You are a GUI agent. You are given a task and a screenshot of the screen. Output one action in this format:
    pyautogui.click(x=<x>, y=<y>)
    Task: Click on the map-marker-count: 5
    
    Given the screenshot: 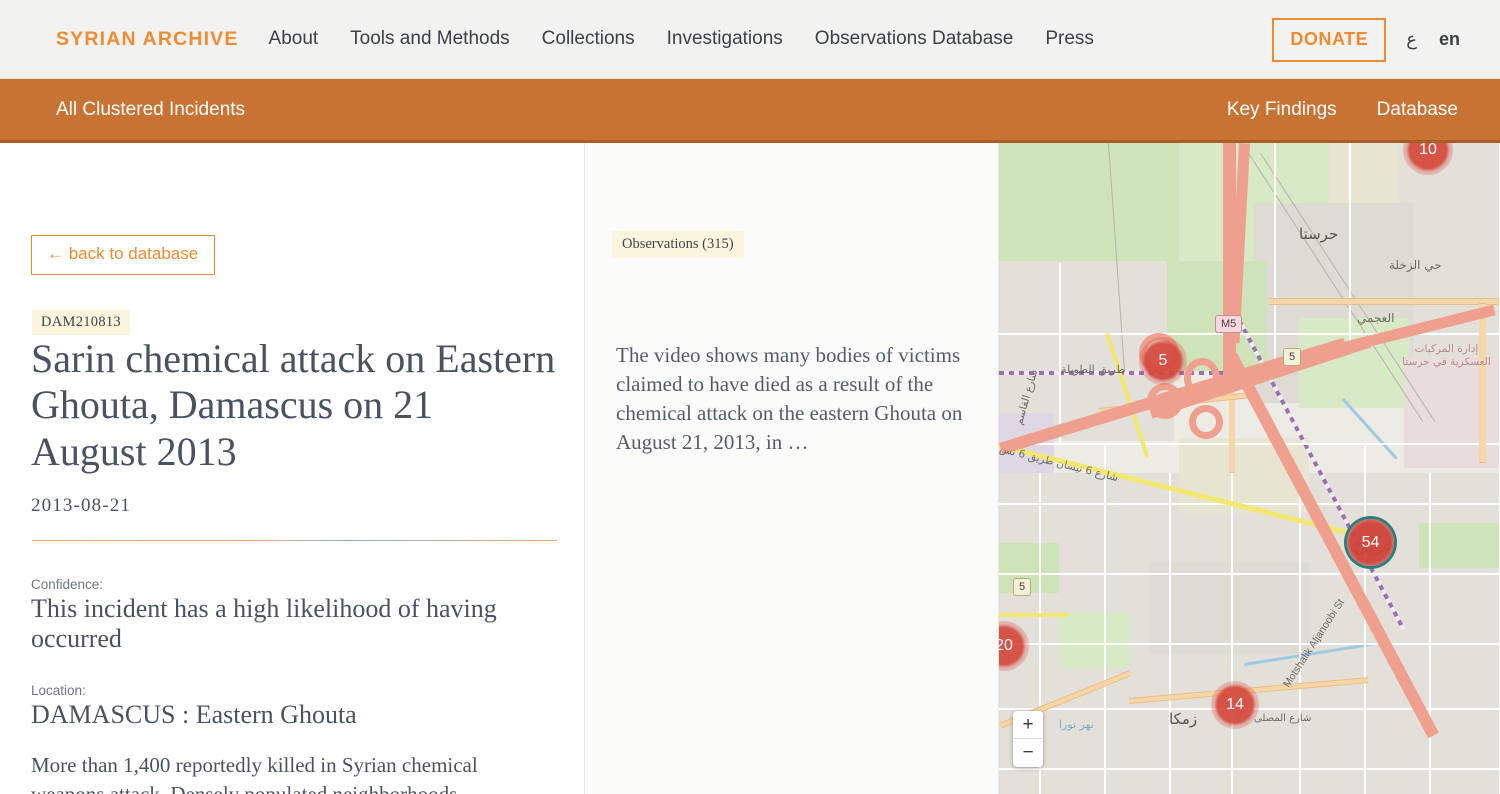 What is the action you would take?
    pyautogui.click(x=1163, y=360)
    